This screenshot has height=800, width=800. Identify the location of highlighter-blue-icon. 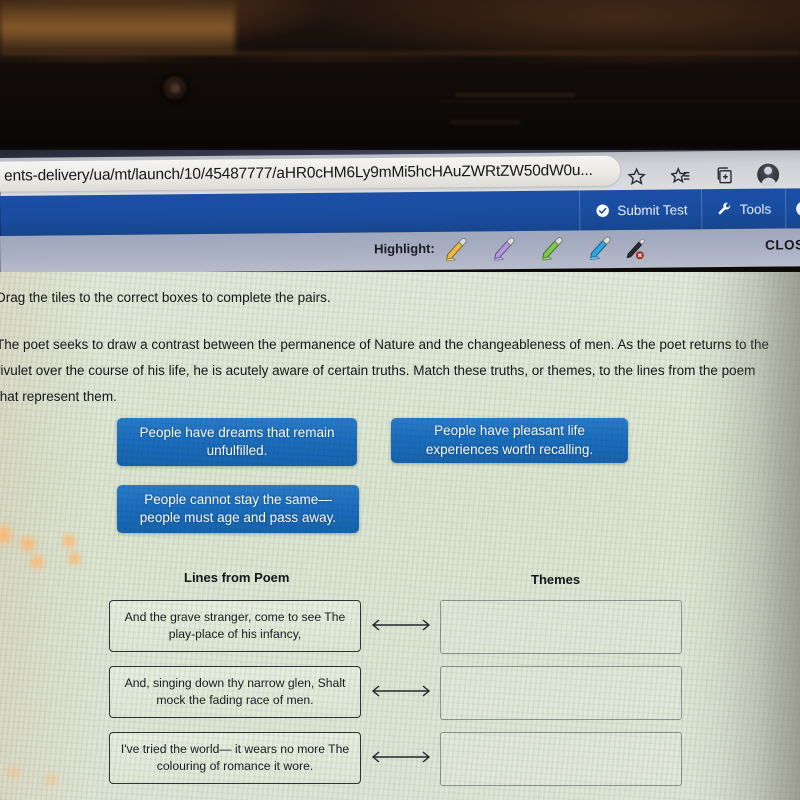
(599, 247).